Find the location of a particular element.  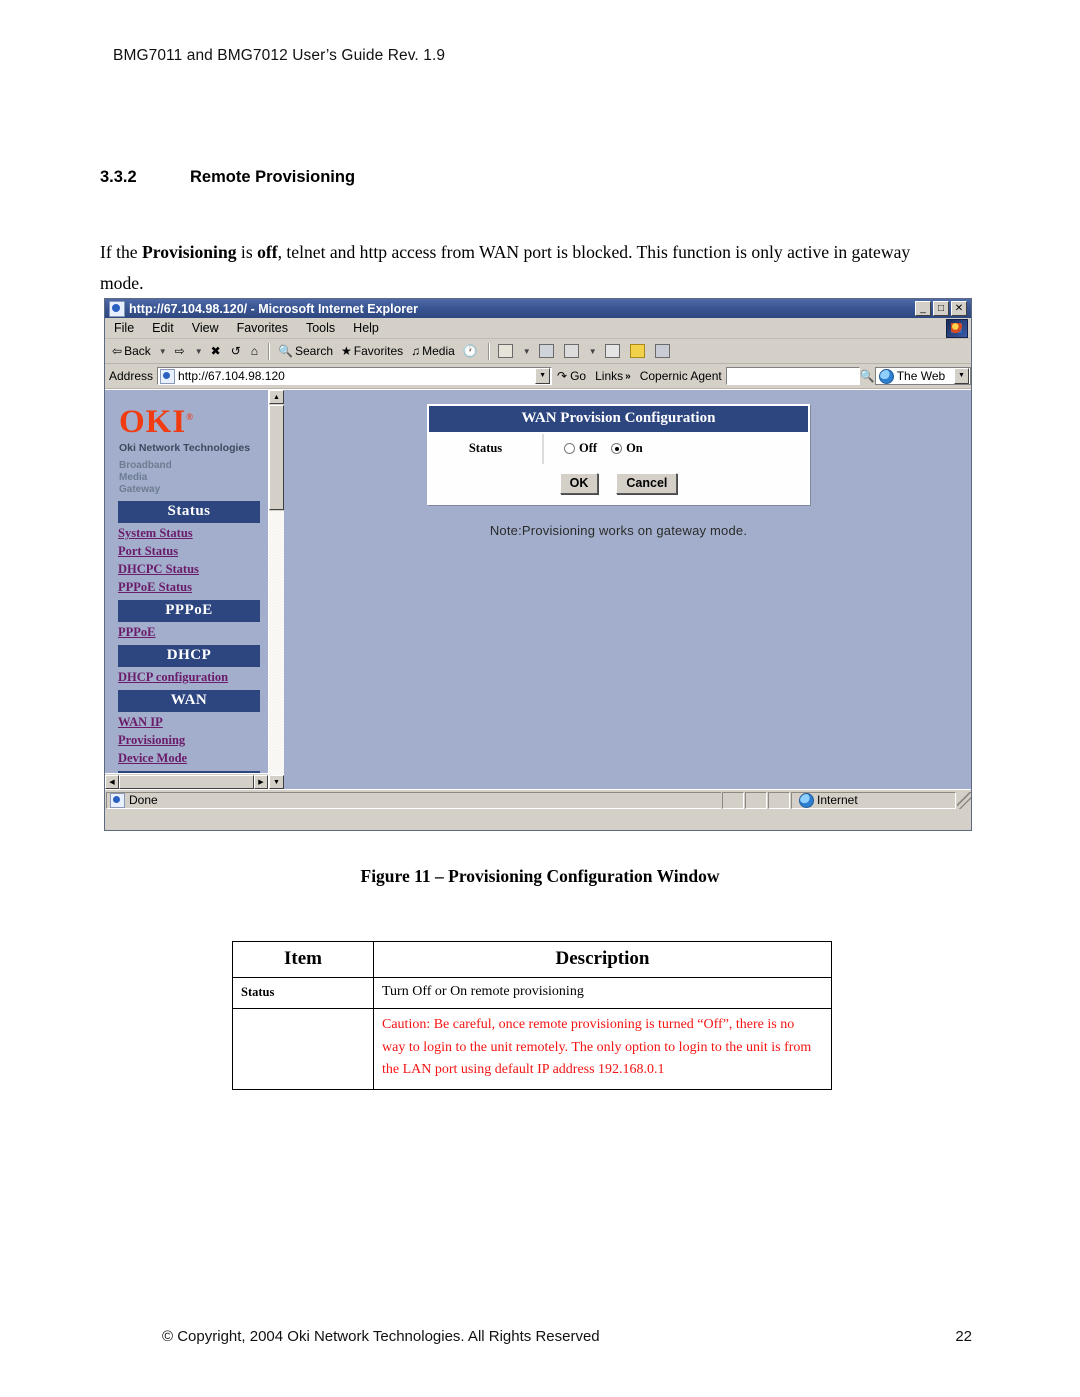

search-button: 🔍 Search is located at coordinates (305, 351).